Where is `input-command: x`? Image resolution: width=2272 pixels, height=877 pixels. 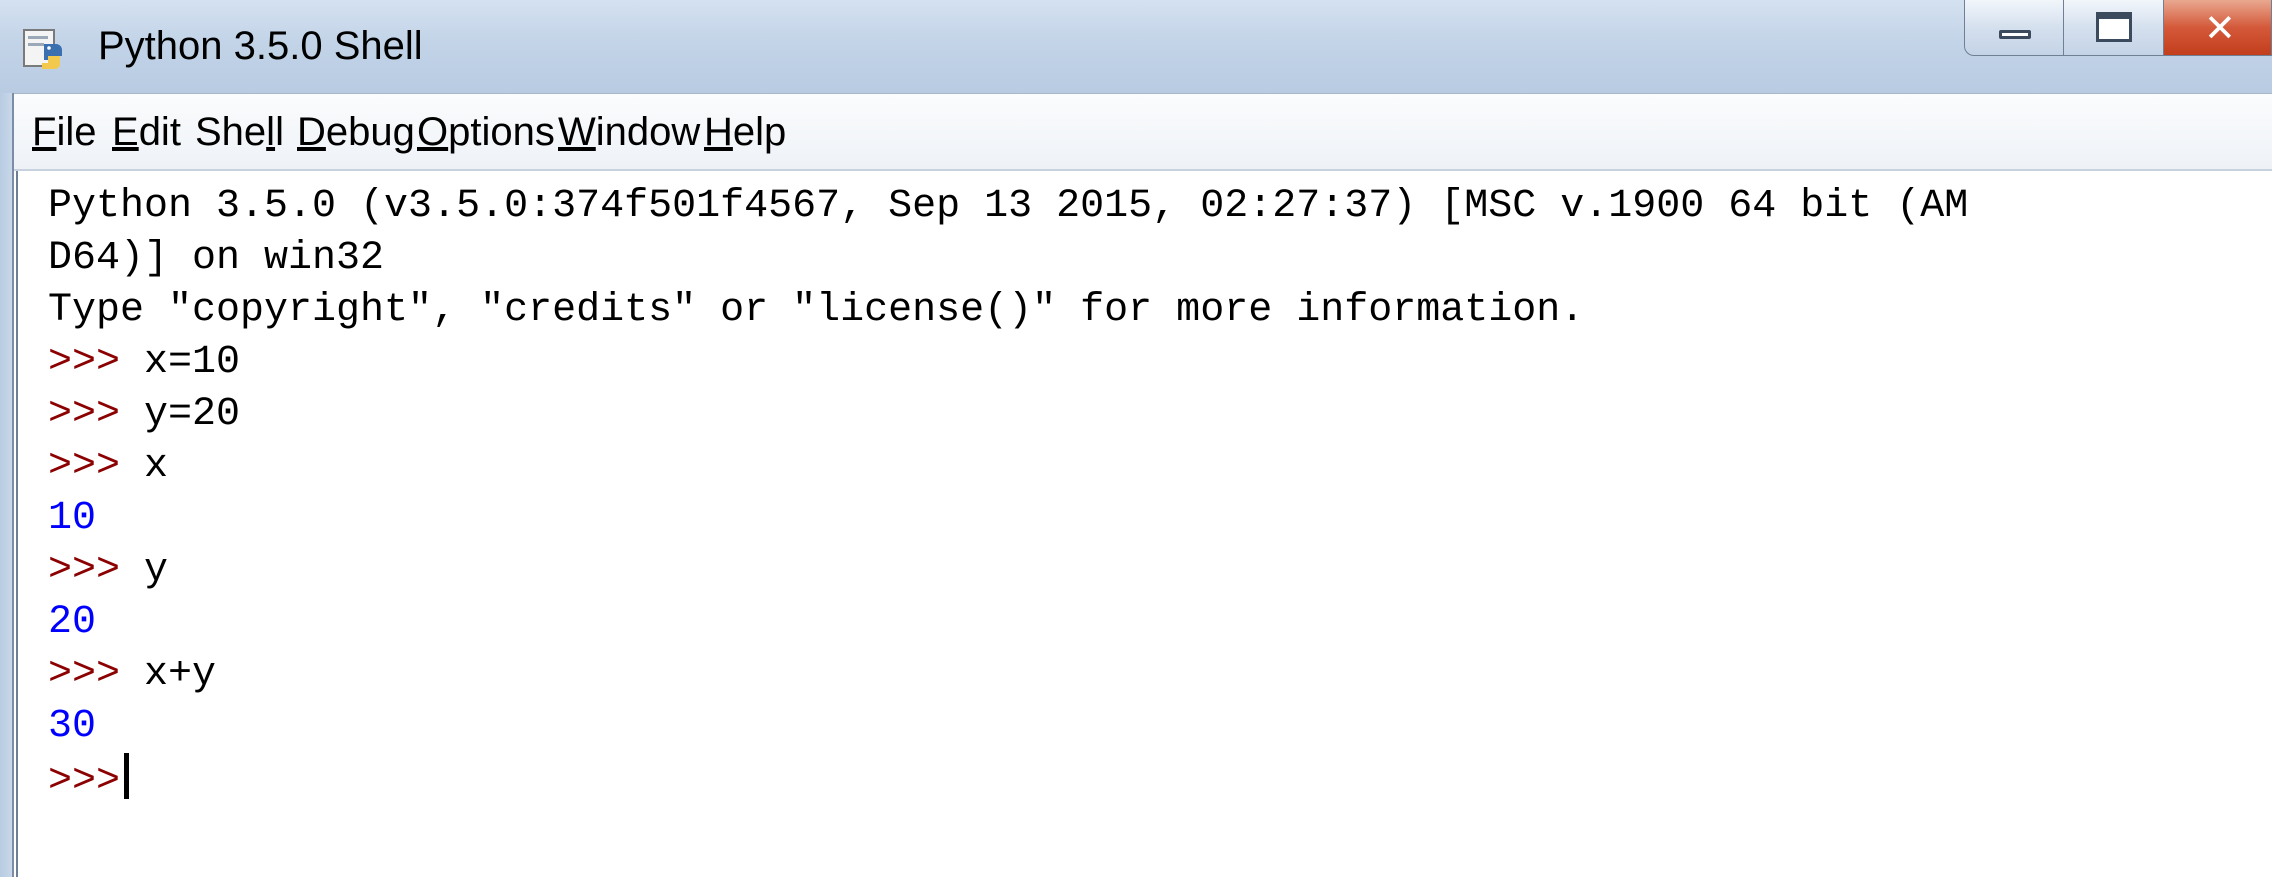 input-command: x is located at coordinates (156, 466).